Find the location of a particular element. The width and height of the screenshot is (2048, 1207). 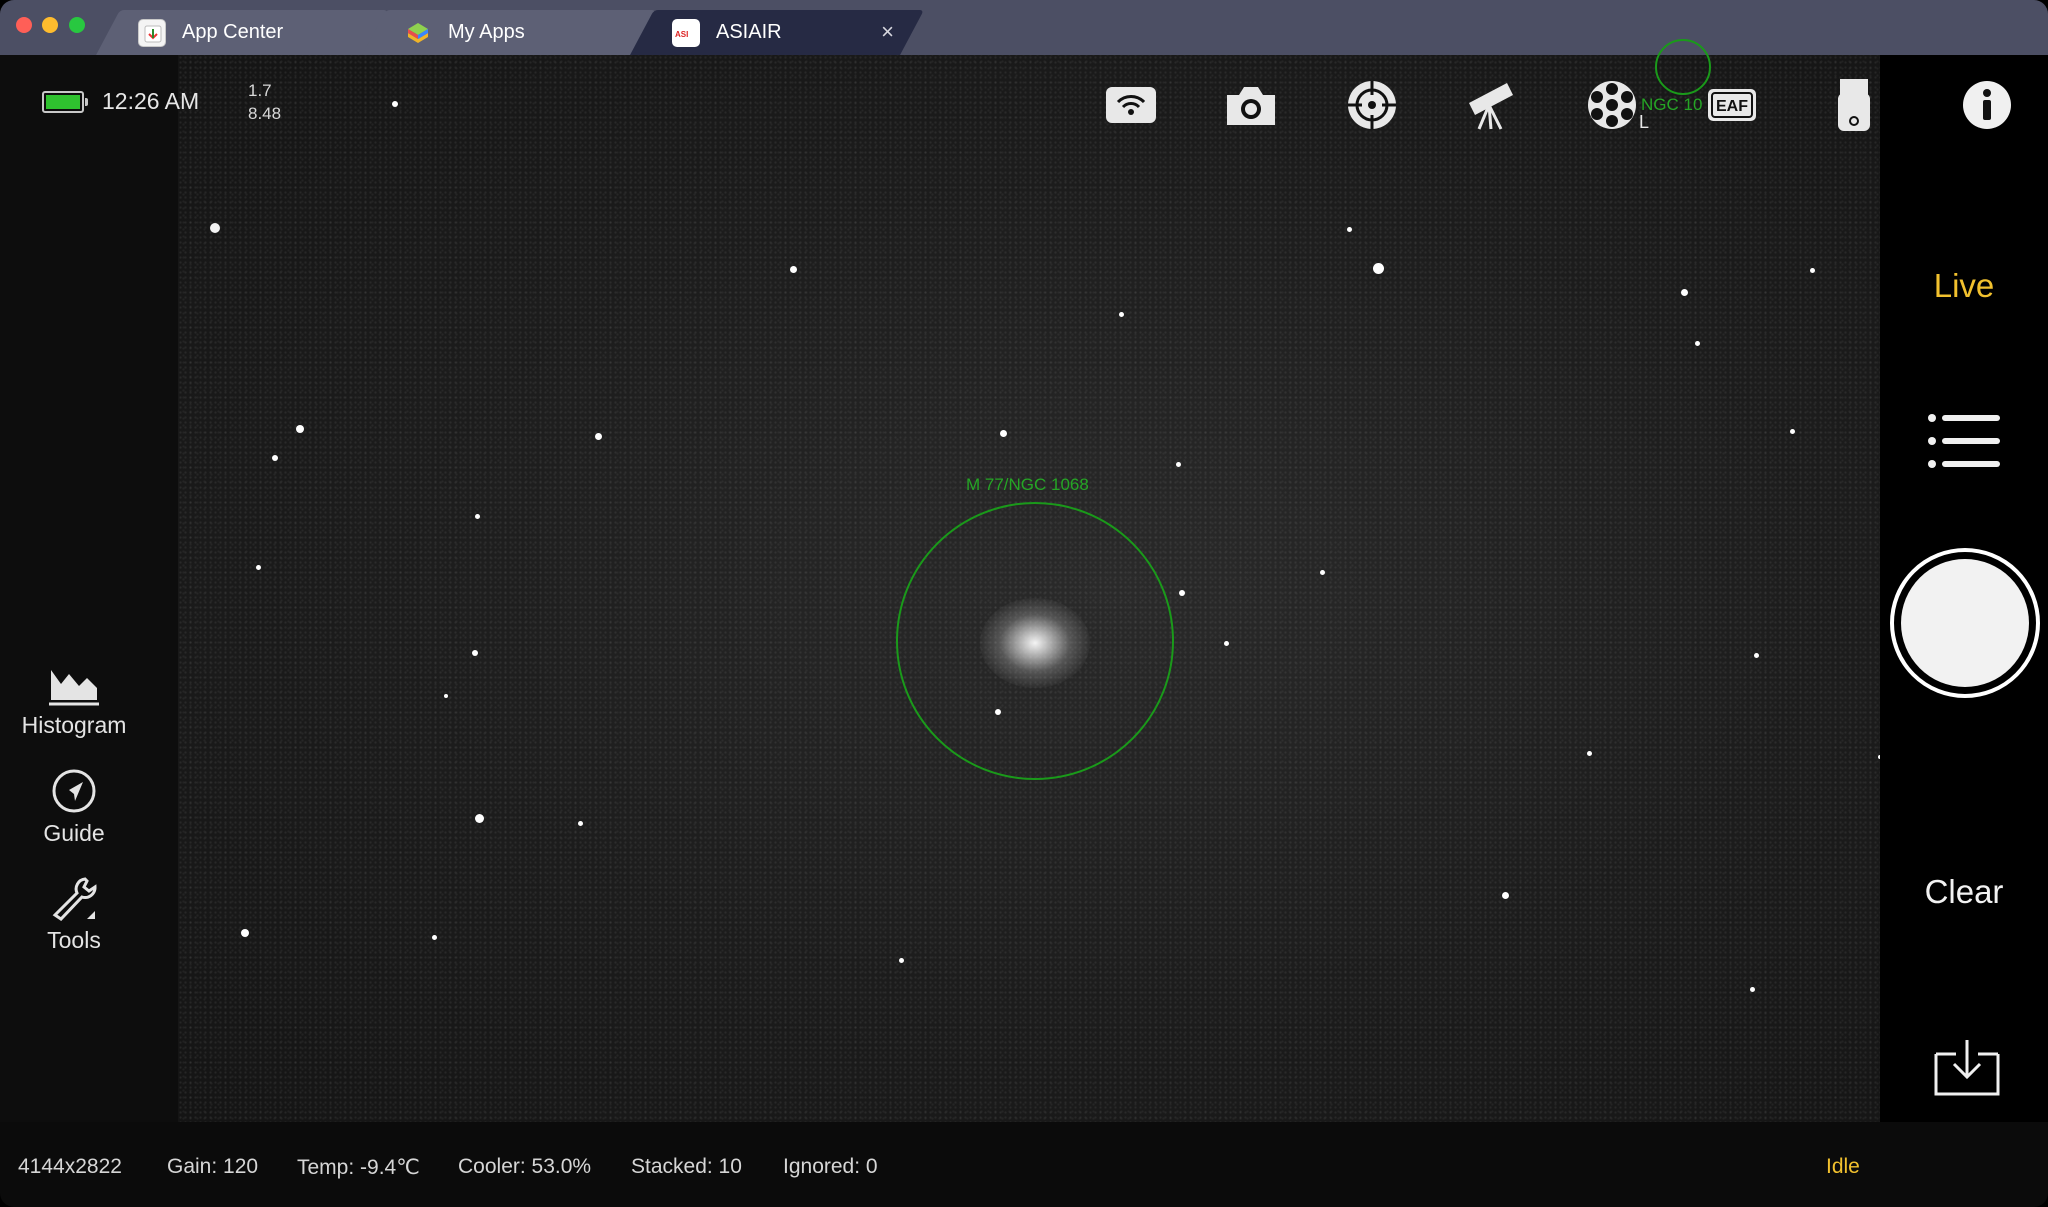

window-maximize-button is located at coordinates (77, 25).